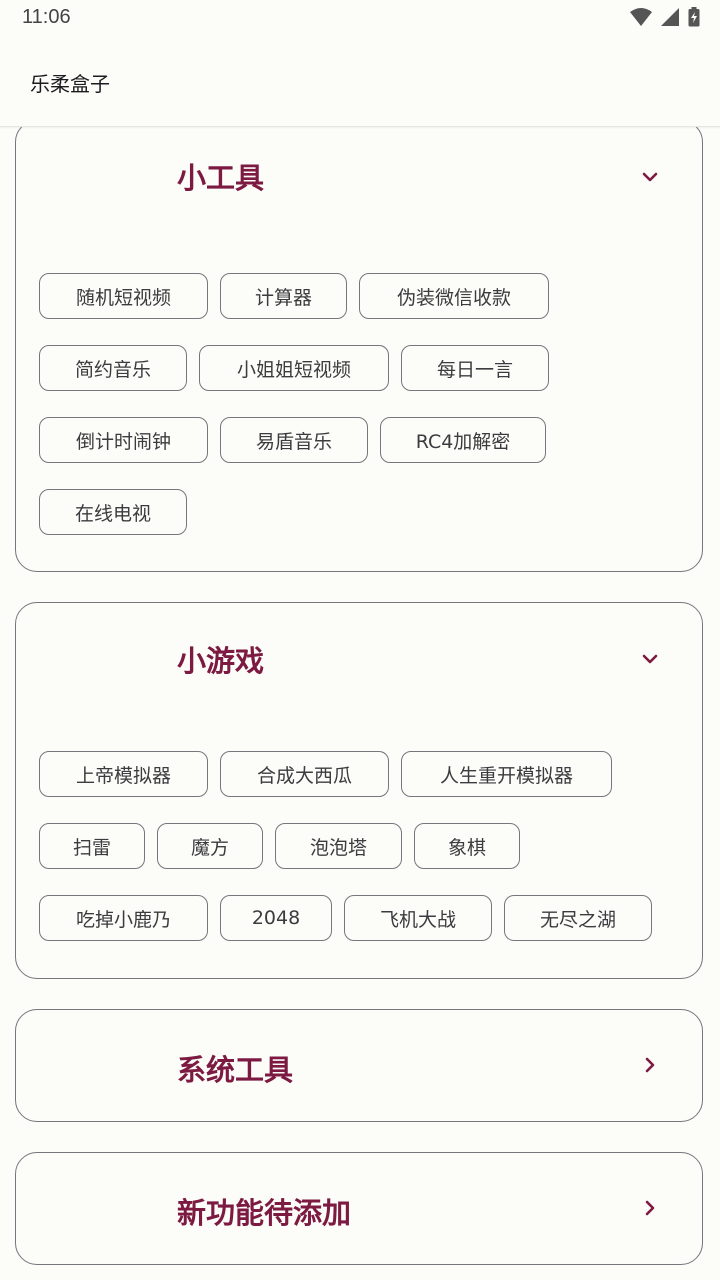 Image resolution: width=720 pixels, height=1280 pixels. I want to click on chip-yidun-music: 易盾音乐, so click(294, 440).